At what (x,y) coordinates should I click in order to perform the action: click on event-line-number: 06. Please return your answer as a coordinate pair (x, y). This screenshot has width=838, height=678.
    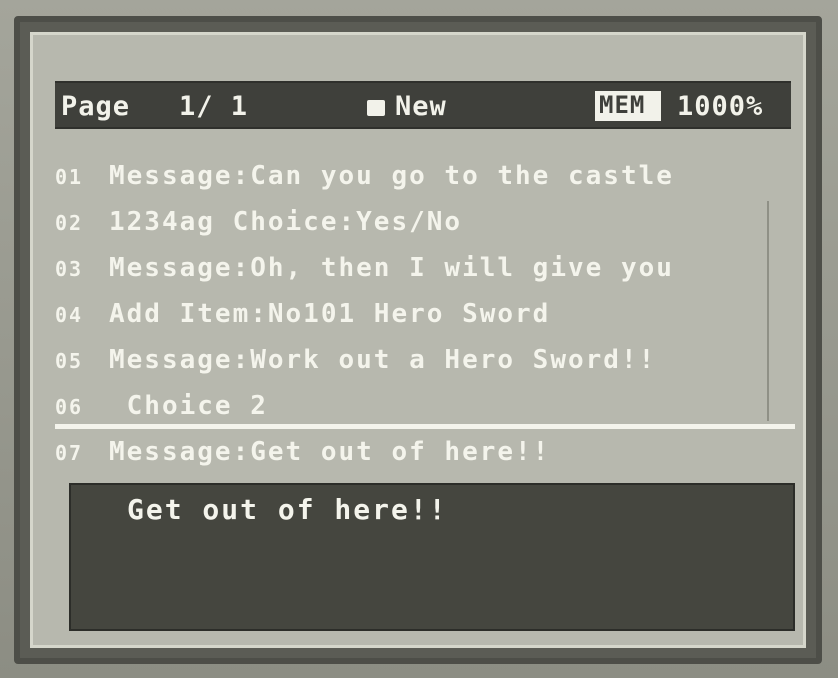
    Looking at the image, I should click on (69, 407).